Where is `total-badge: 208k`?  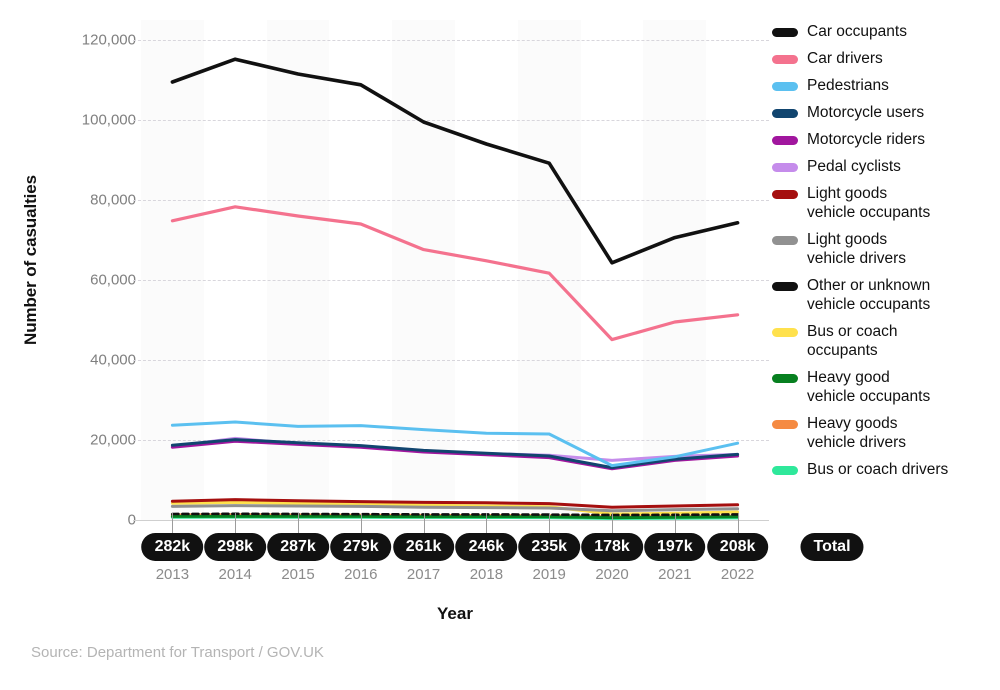
total-badge: 208k is located at coordinates (737, 547).